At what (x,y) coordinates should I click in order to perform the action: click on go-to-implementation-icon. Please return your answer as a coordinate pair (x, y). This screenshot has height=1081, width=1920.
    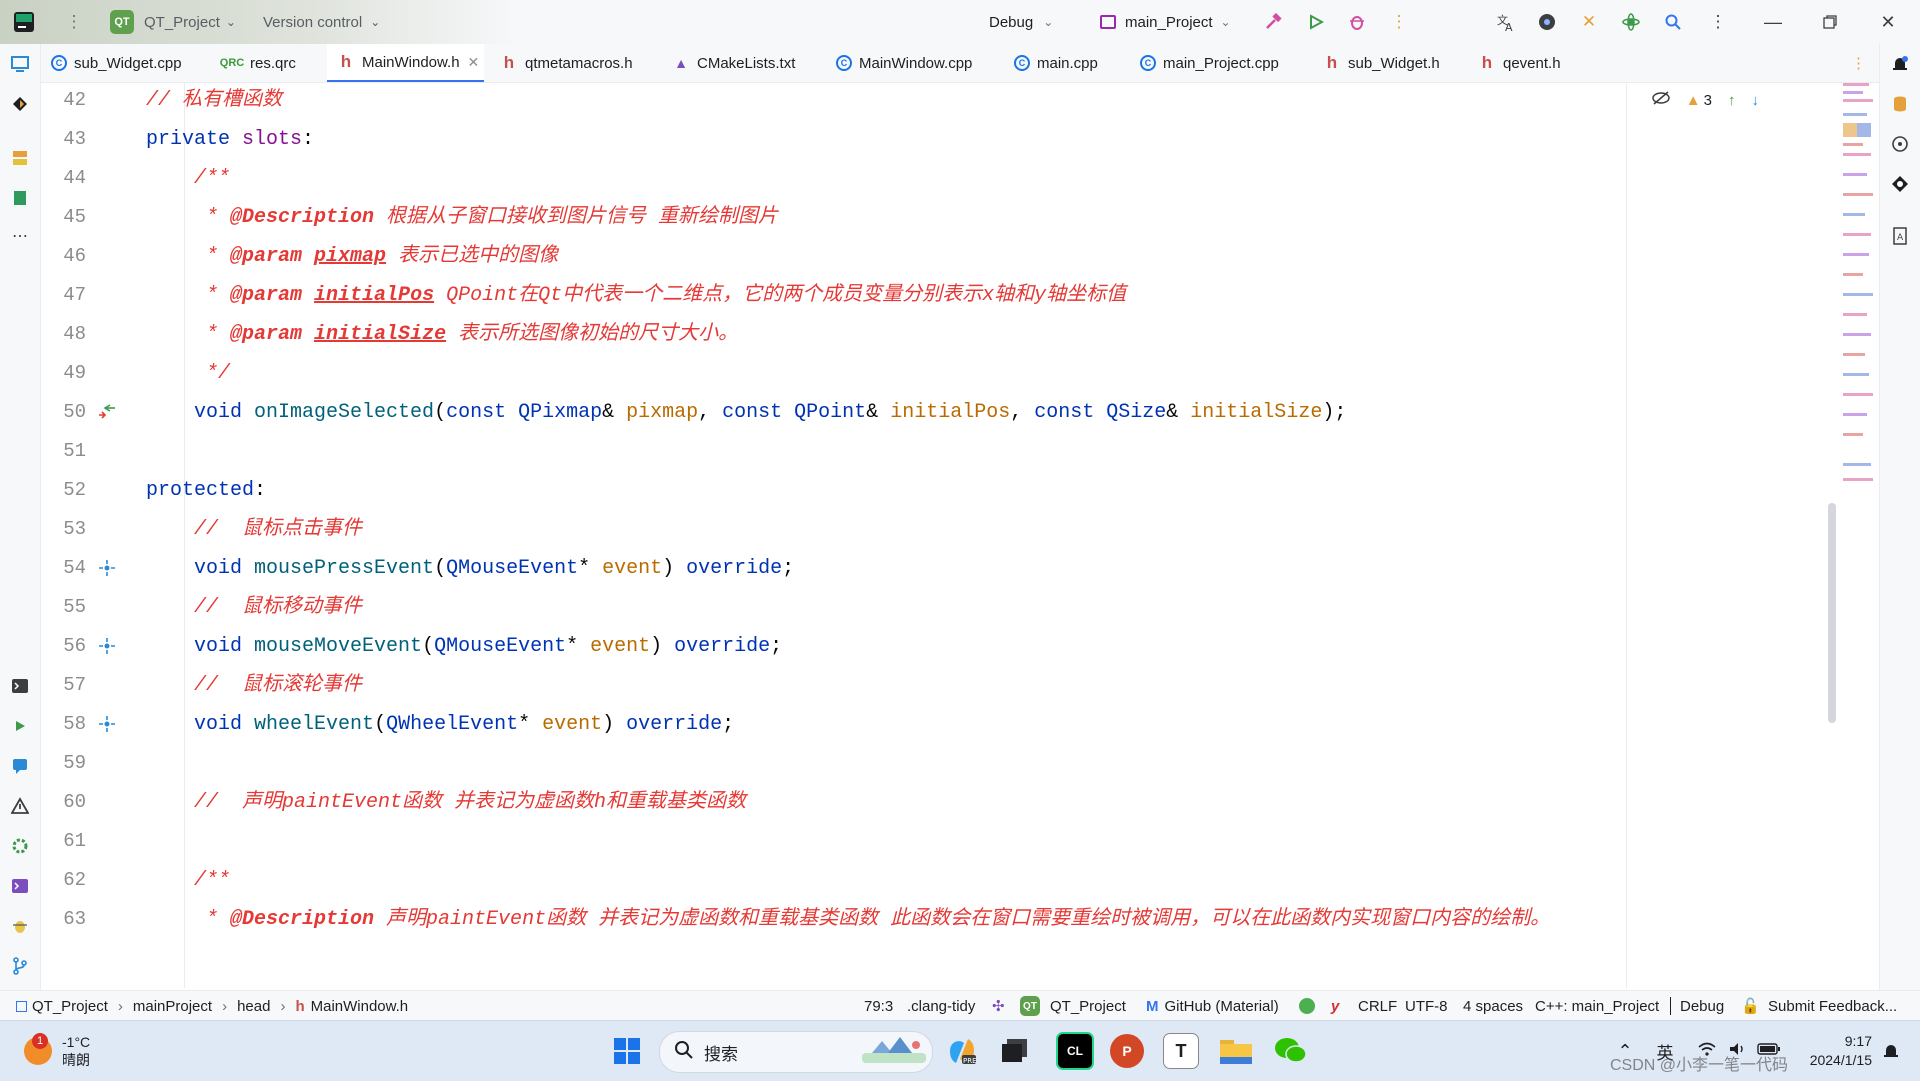
    Looking at the image, I should click on (107, 412).